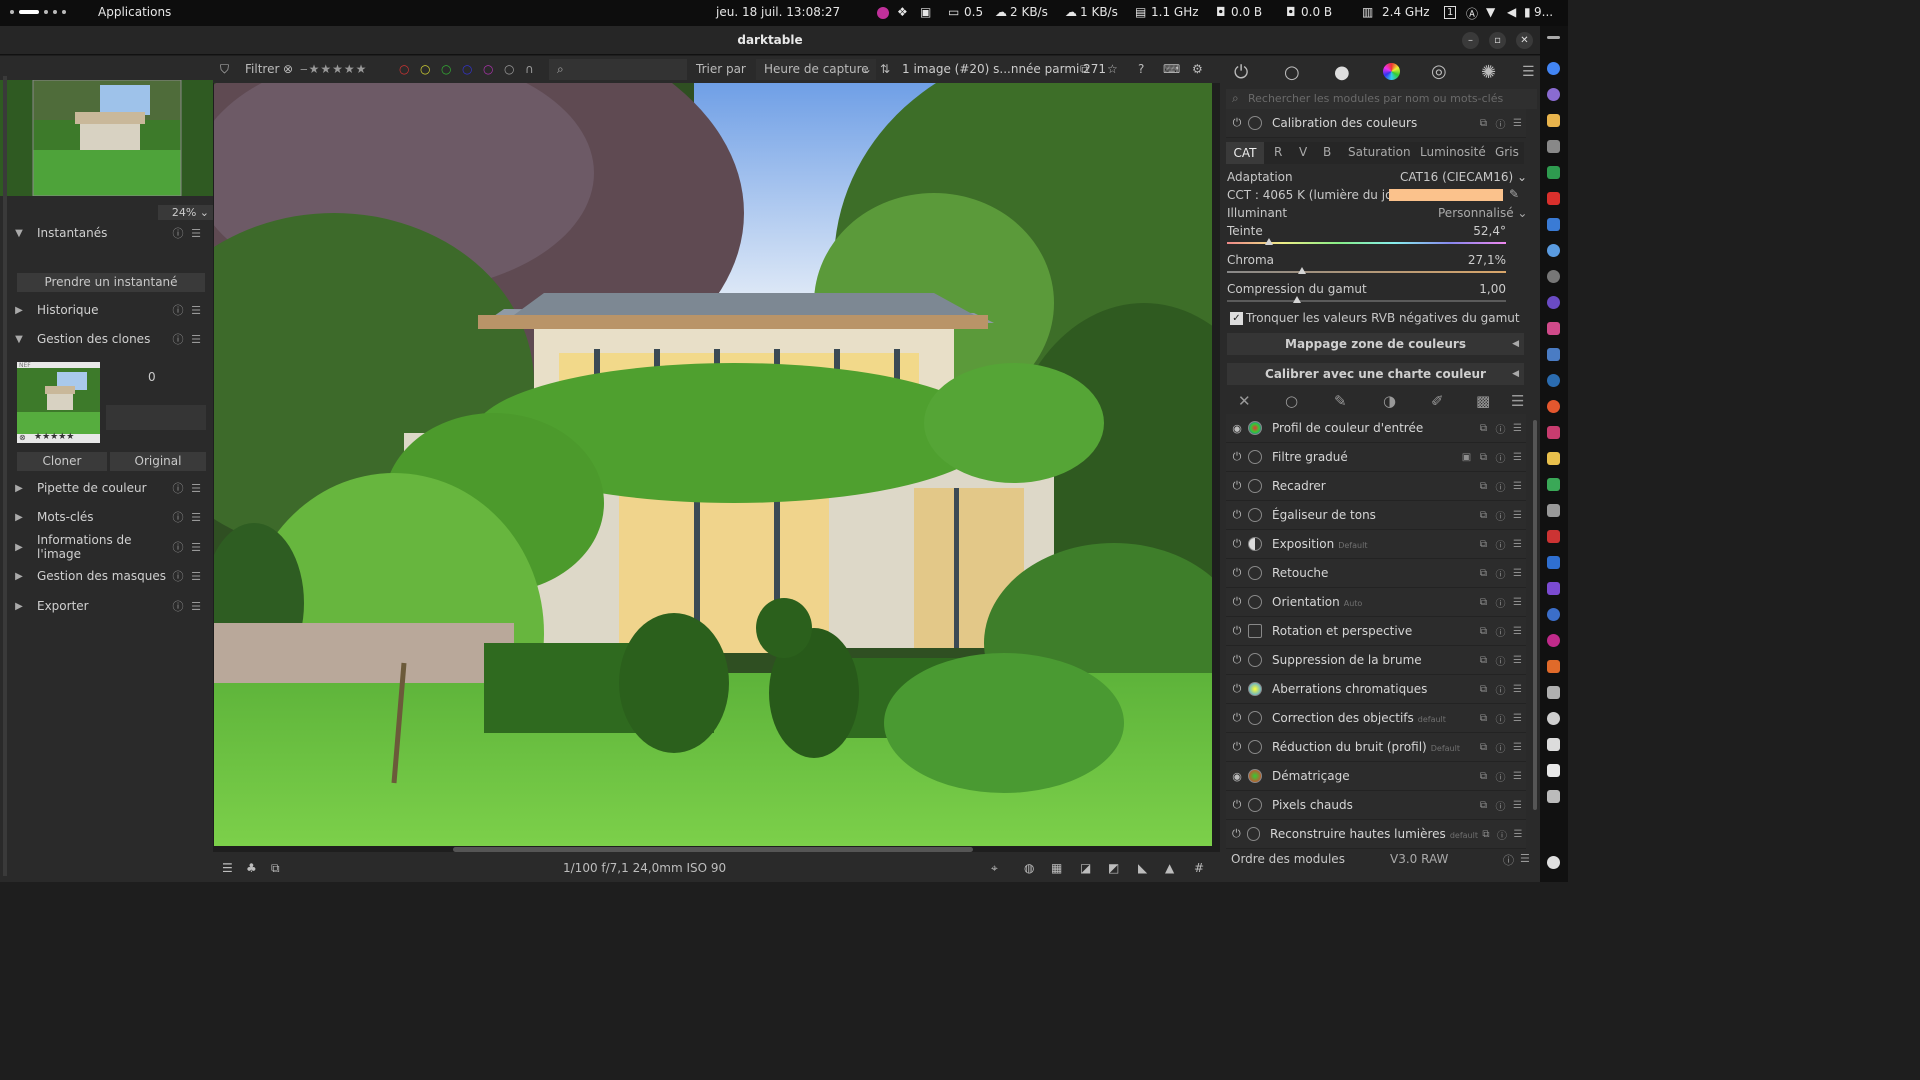 The width and height of the screenshot is (1920, 1080). Describe the element at coordinates (1488, 72) in the screenshot. I see `effects-group-icon: ✺` at that location.